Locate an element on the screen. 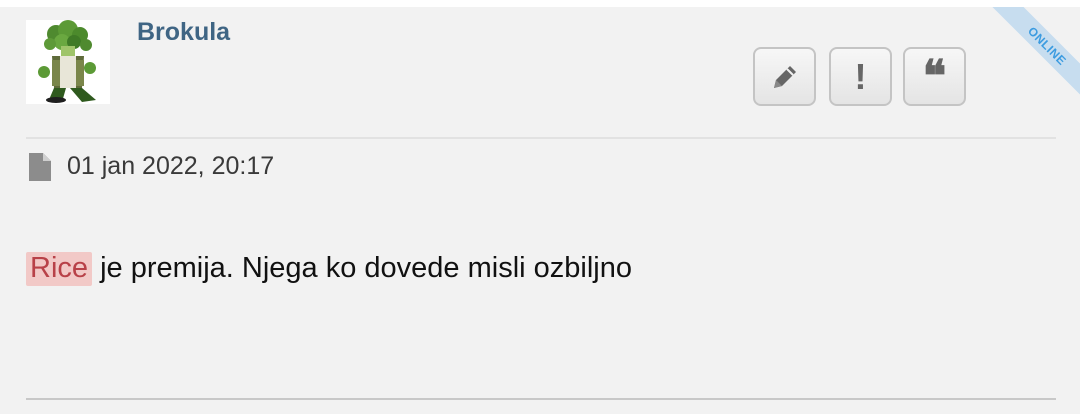  top-edge is located at coordinates (540, 3).